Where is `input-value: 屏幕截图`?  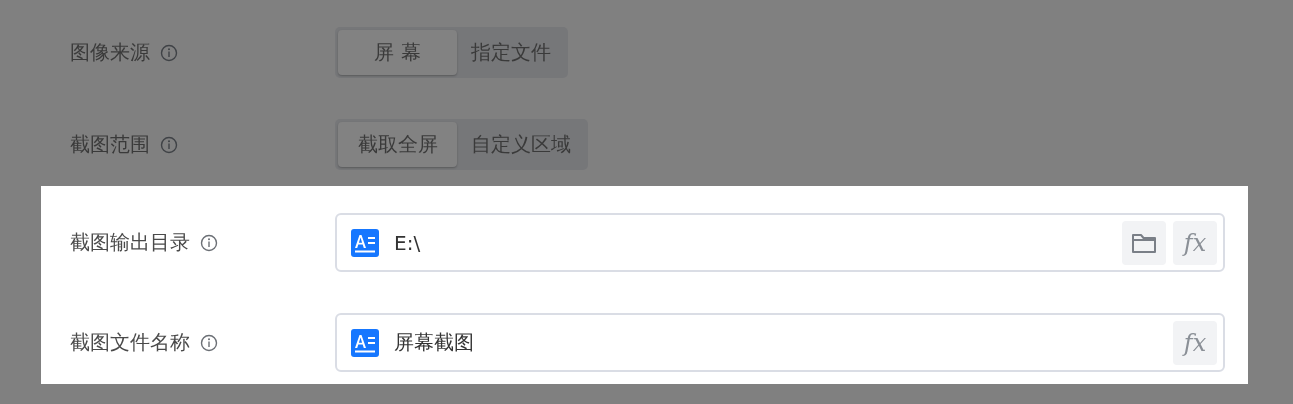
input-value: 屏幕截图 is located at coordinates (434, 342).